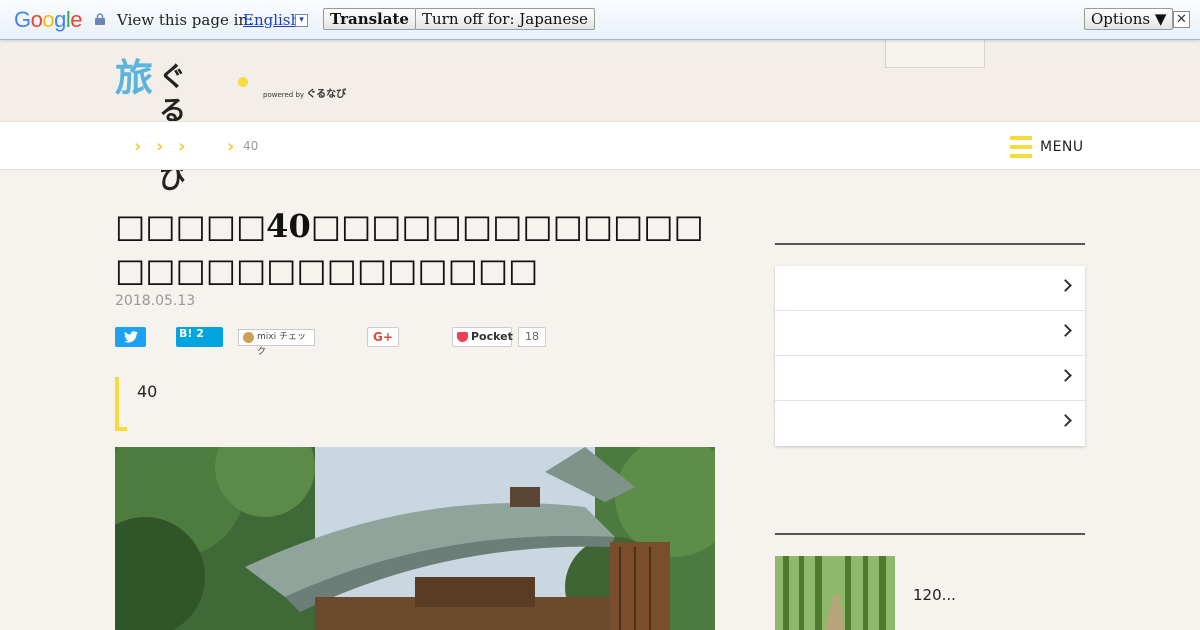 The height and width of the screenshot is (630, 1200). I want to click on article-date: 2018.05.13, so click(155, 301).